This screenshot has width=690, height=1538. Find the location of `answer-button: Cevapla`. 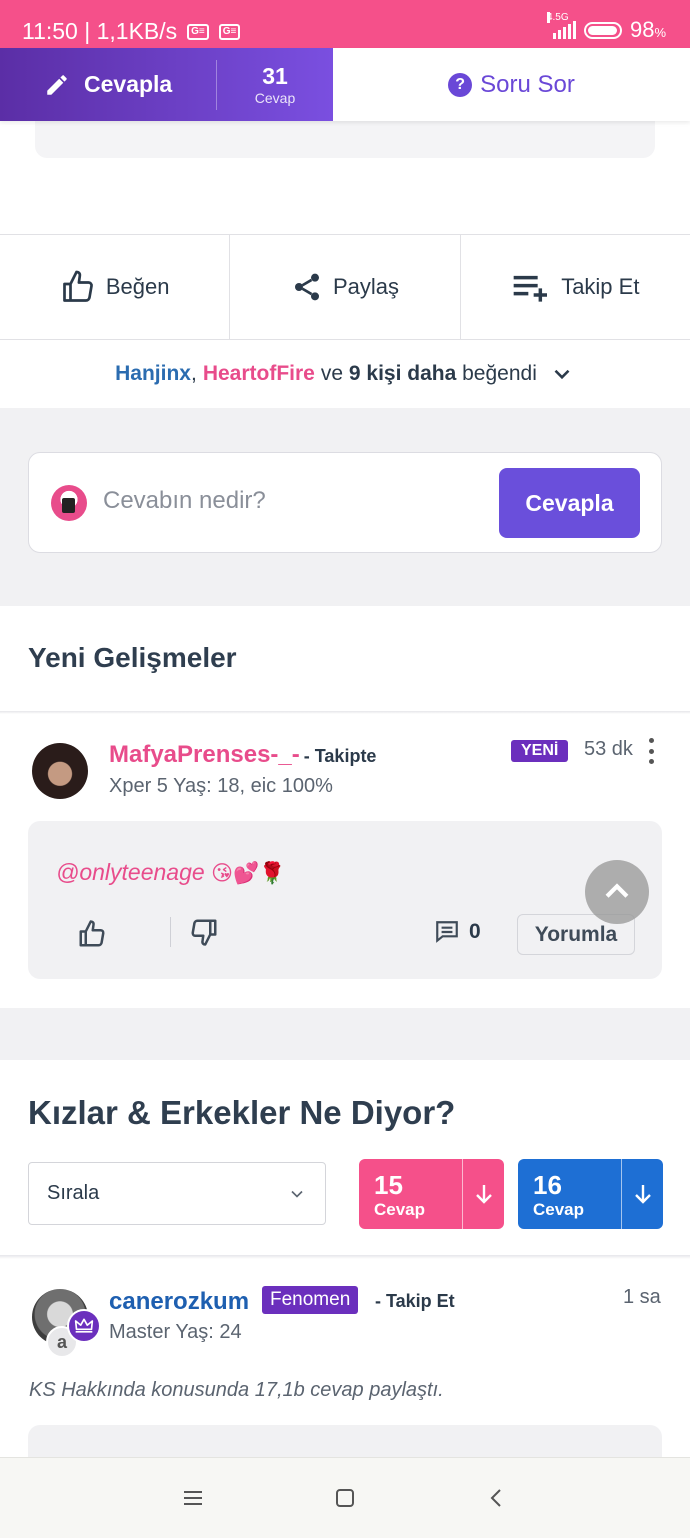

answer-button: Cevapla is located at coordinates (108, 84).